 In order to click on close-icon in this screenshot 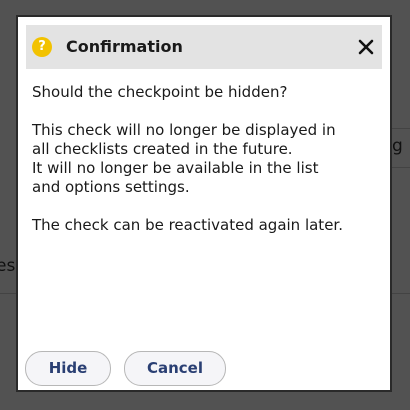, I will do `click(366, 47)`.